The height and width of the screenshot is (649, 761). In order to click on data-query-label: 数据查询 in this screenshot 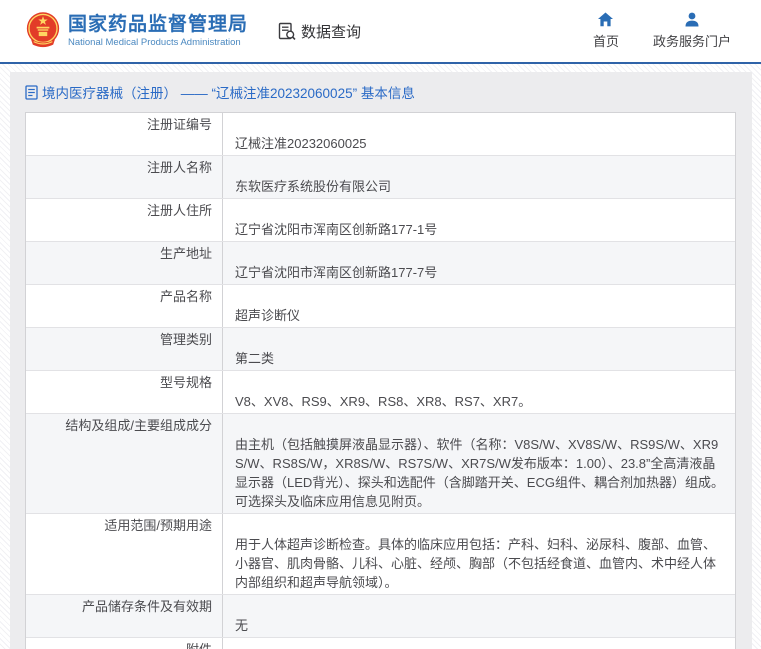, I will do `click(331, 32)`.